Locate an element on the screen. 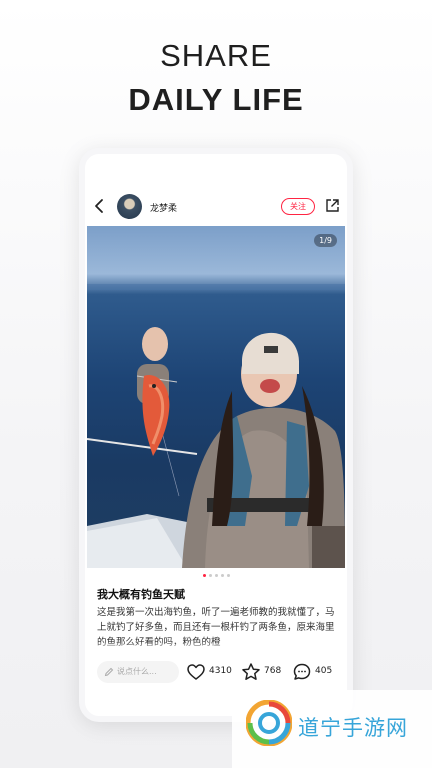 The image size is (432, 768). comment-count: 405 is located at coordinates (324, 671).